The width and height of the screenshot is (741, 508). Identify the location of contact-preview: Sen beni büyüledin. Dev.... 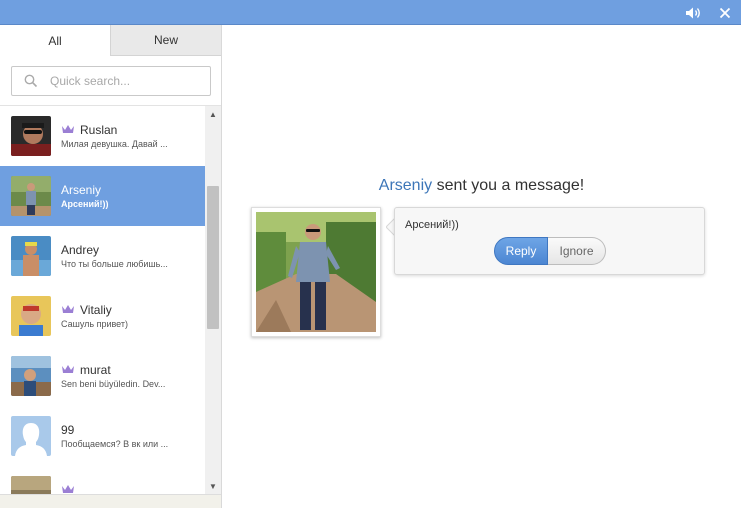
(113, 384).